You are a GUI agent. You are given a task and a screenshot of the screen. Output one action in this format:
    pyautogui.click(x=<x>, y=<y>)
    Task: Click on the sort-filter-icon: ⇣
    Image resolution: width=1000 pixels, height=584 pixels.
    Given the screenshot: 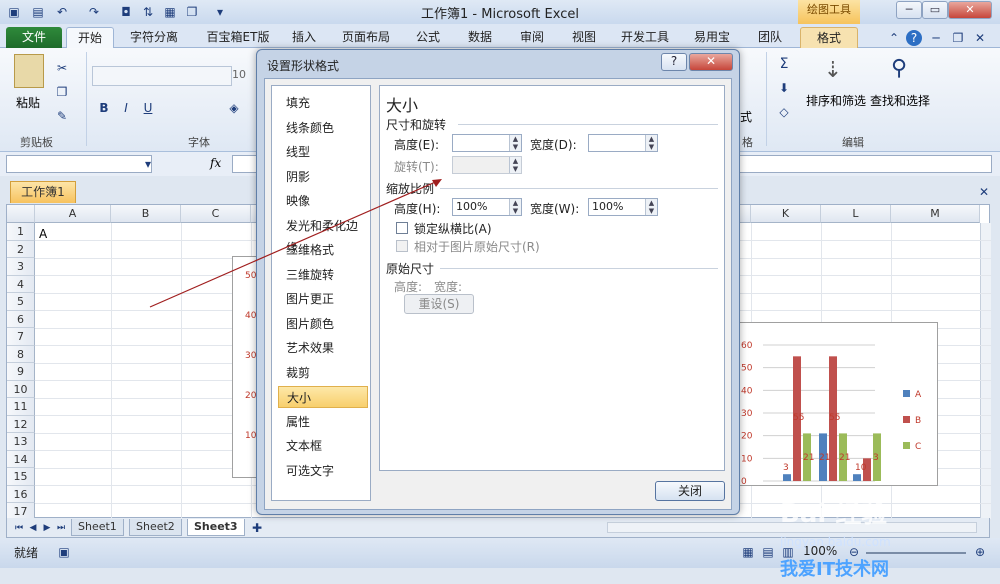 What is the action you would take?
    pyautogui.click(x=833, y=72)
    